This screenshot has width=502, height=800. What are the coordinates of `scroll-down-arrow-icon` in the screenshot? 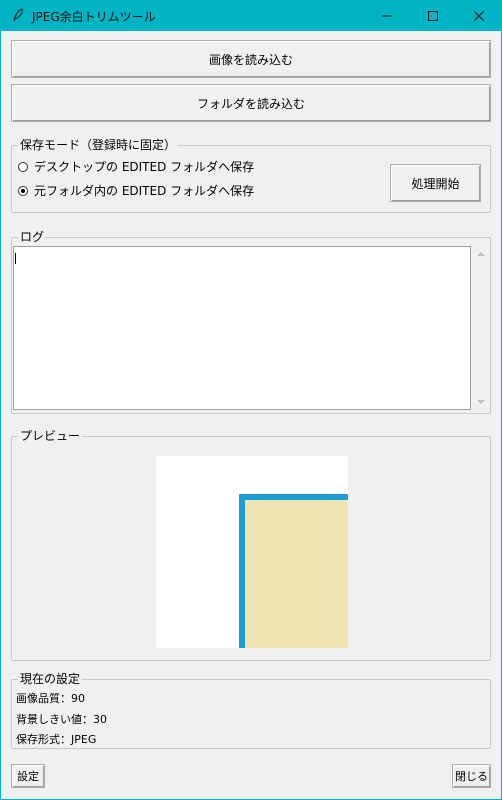 It's located at (481, 402).